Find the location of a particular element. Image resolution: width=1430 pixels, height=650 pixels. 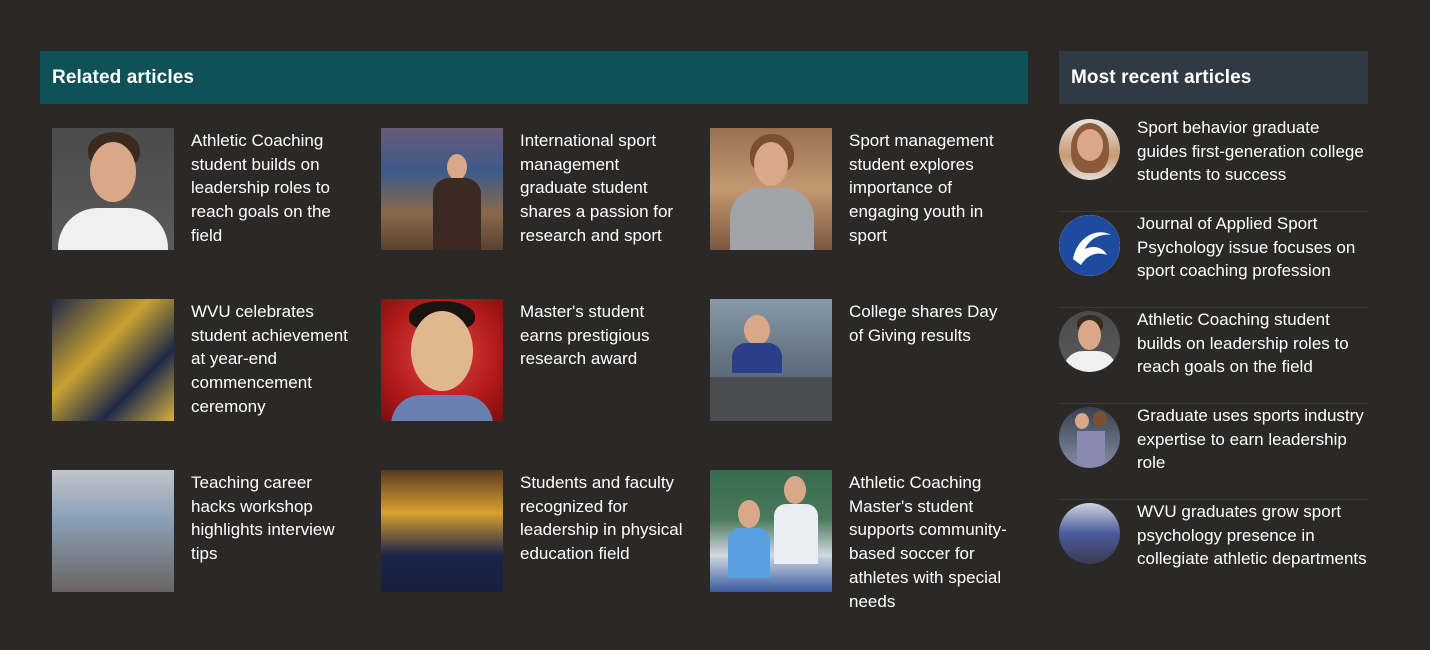

related-articles-heading: Related articles is located at coordinates (123, 77).